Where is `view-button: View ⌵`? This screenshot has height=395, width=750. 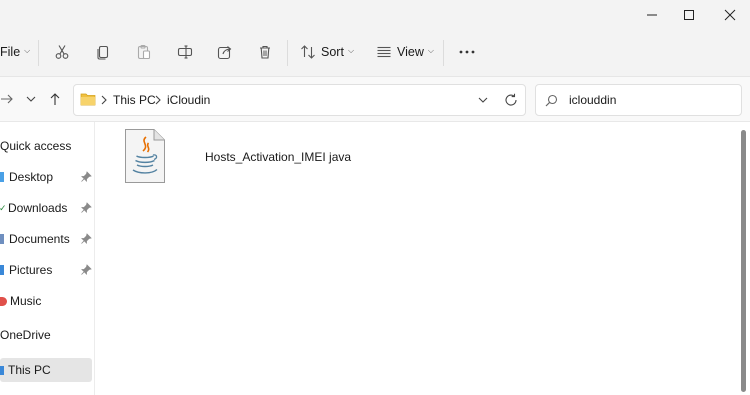 view-button: View ⌵ is located at coordinates (405, 52).